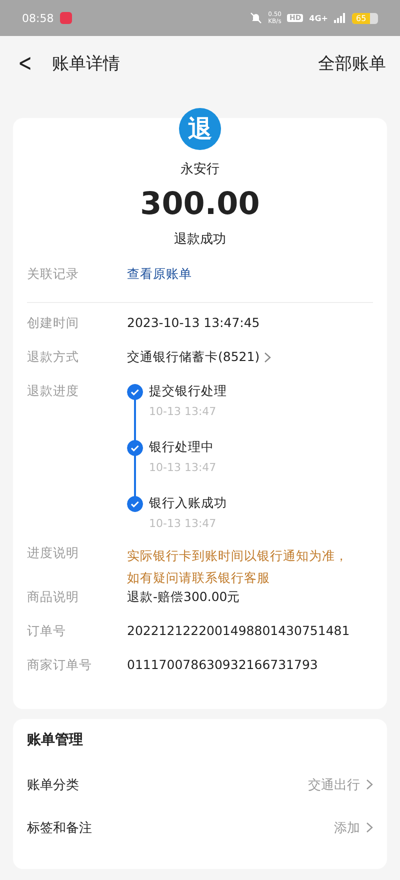 The width and height of the screenshot is (400, 880). What do you see at coordinates (193, 322) in the screenshot?
I see `field-value: 2023-10-13 13:47:45` at bounding box center [193, 322].